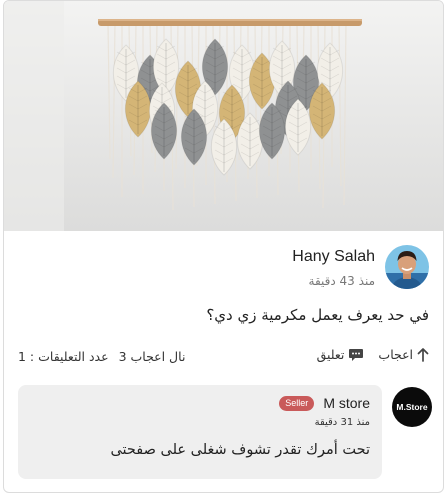 Image resolution: width=447 pixels, height=495 pixels. I want to click on likes-count: نال اعجاب 3, so click(152, 356).